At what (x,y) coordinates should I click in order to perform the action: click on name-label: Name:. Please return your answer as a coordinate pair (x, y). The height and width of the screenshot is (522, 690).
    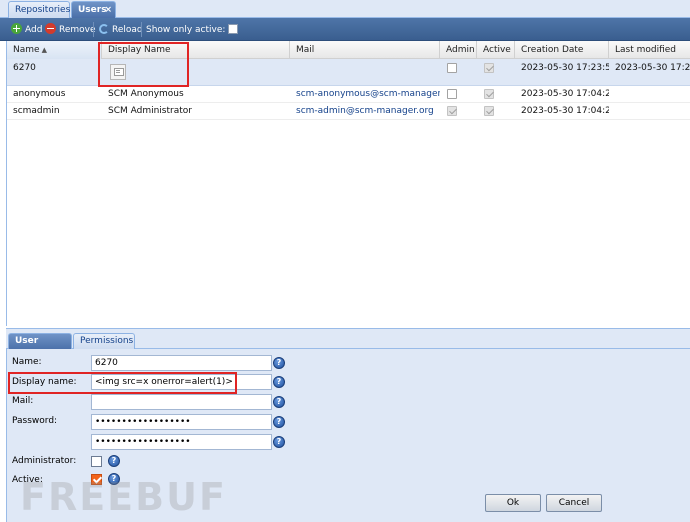
    Looking at the image, I should click on (27, 362).